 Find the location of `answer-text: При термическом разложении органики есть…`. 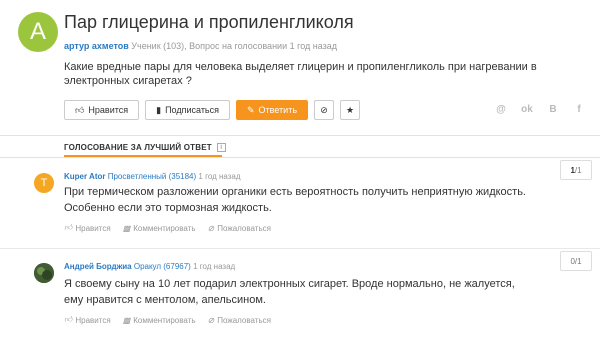

answer-text: При термическом разложении органики есть… is located at coordinates (295, 200).